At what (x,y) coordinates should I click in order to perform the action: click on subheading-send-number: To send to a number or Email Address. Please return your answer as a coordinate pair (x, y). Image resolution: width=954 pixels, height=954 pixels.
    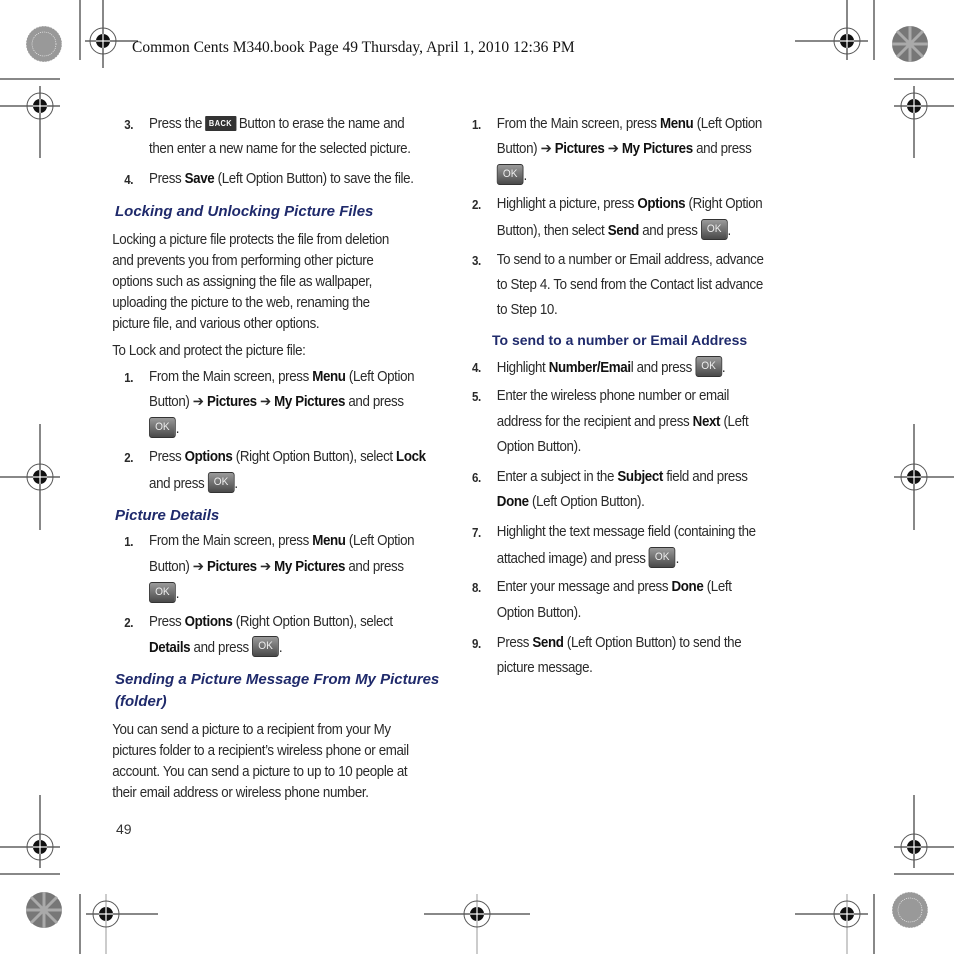
    Looking at the image, I should click on (620, 340).